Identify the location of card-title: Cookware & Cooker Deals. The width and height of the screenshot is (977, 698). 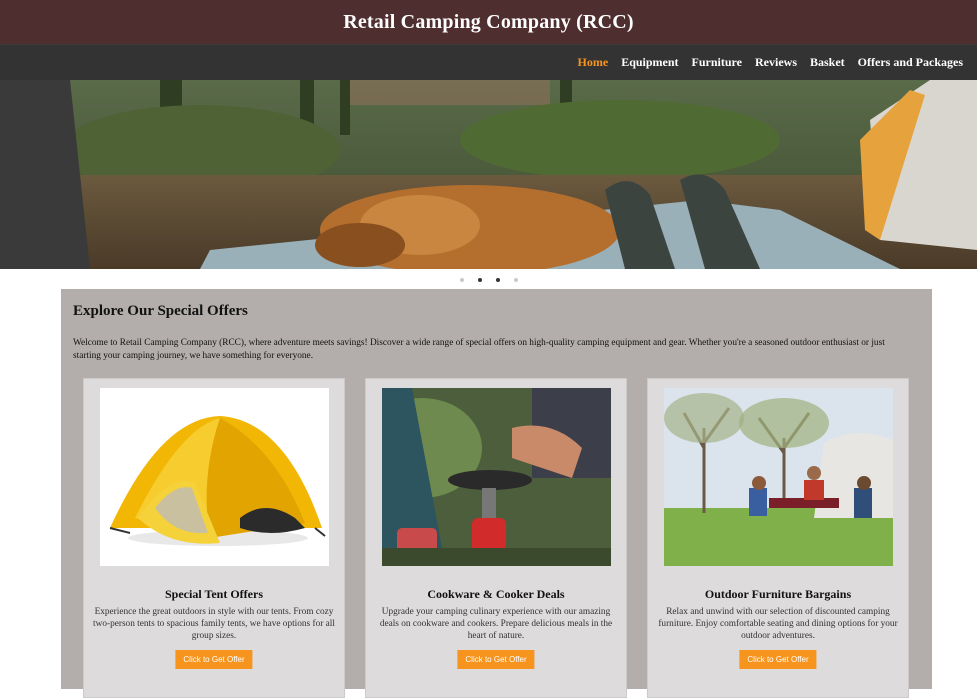
(496, 594).